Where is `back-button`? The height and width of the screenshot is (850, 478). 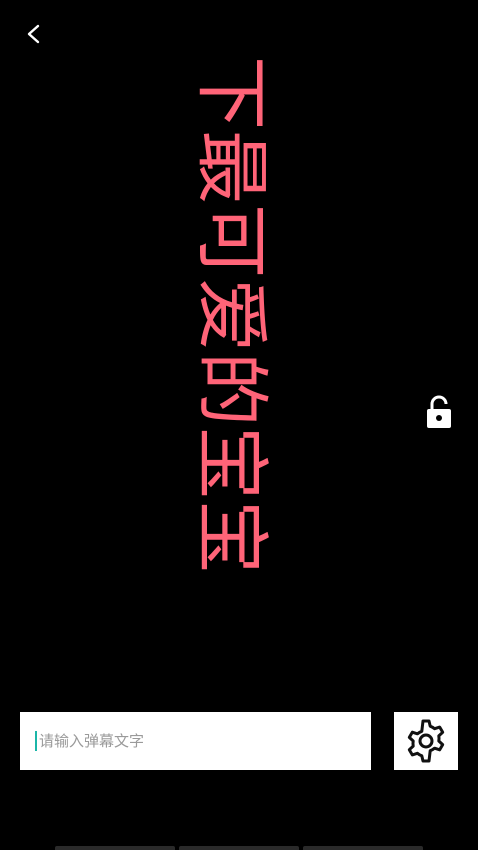 back-button is located at coordinates (34, 34).